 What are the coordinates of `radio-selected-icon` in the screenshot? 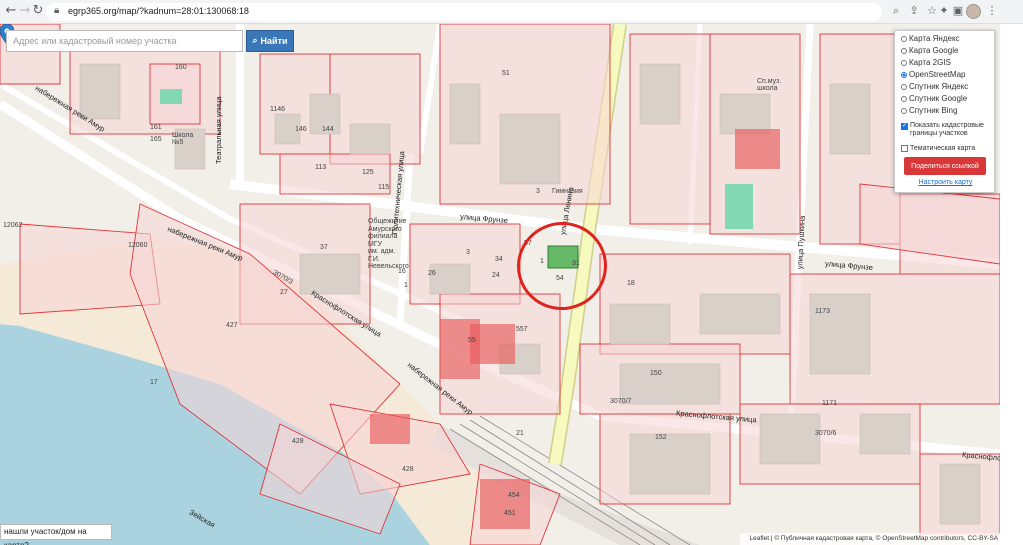 It's located at (904, 74).